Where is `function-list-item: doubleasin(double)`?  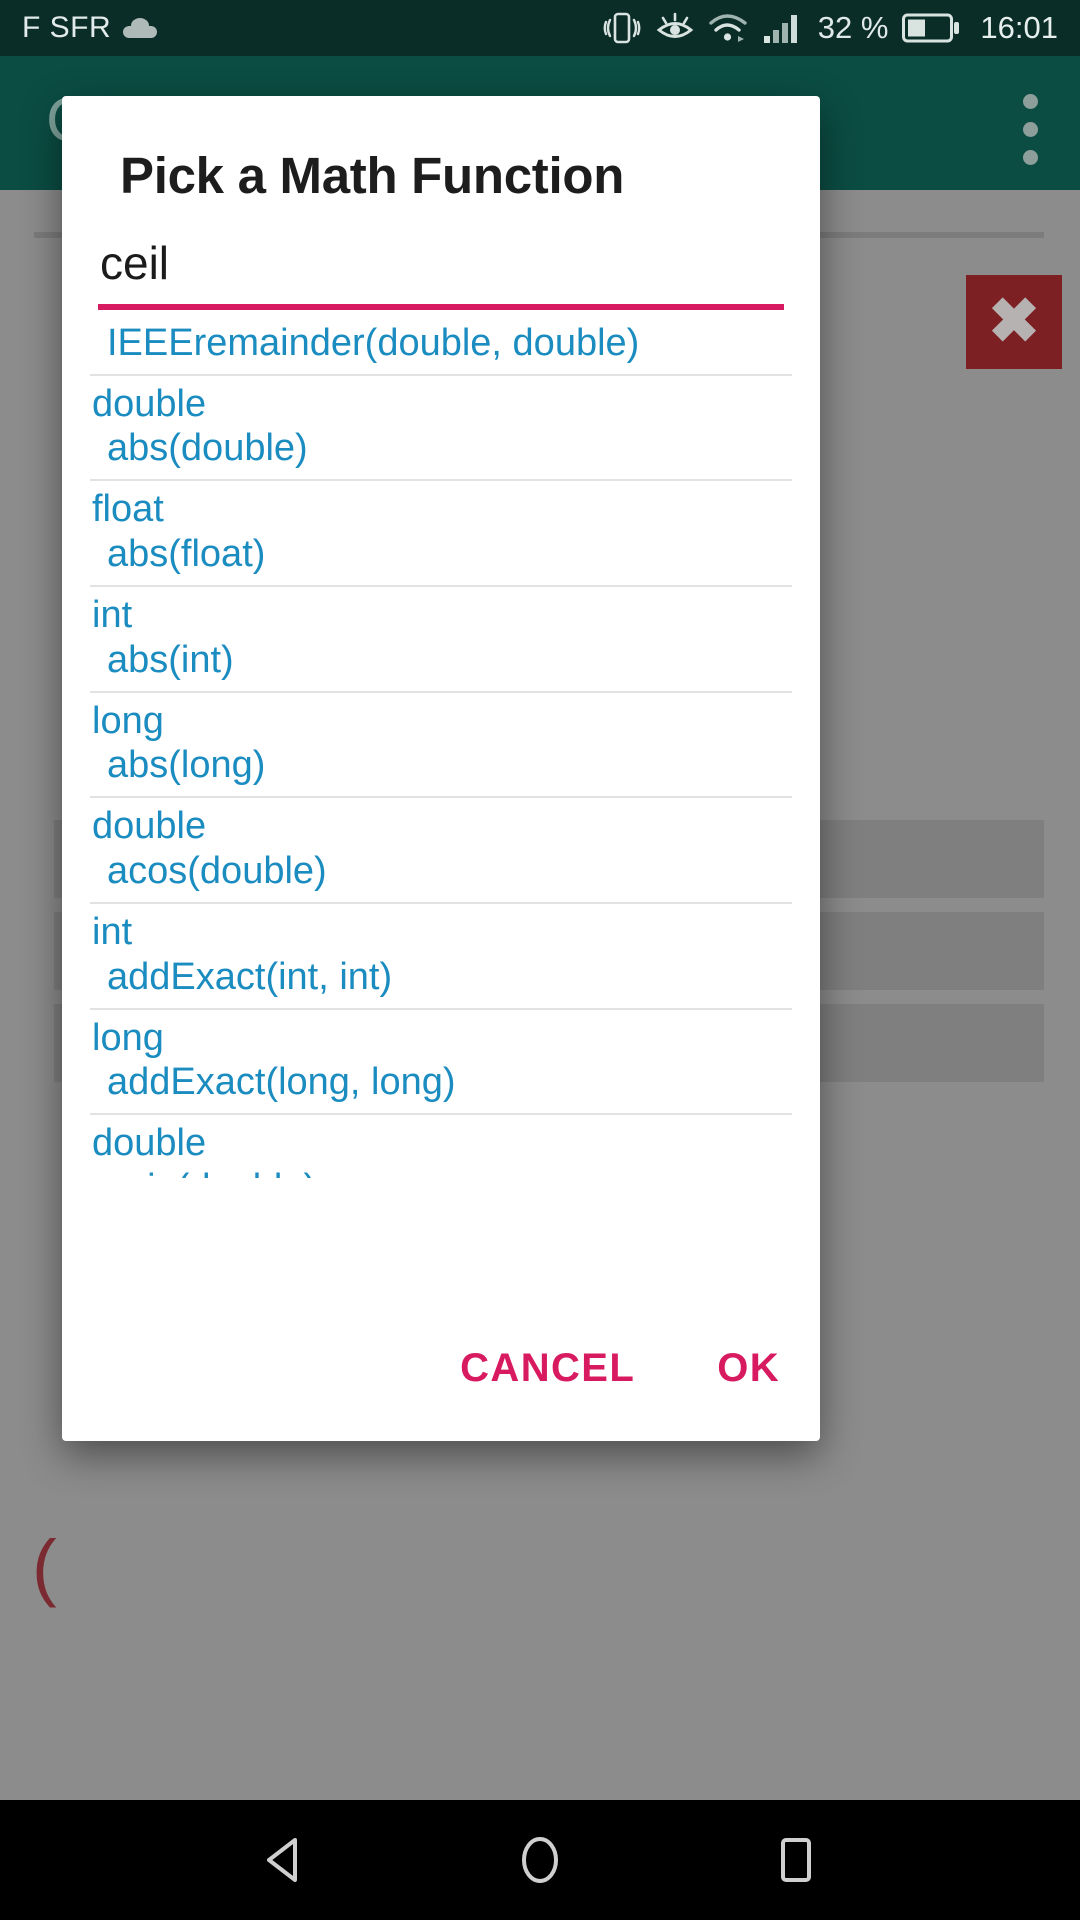 function-list-item: doubleasin(double) is located at coordinates (441, 1146).